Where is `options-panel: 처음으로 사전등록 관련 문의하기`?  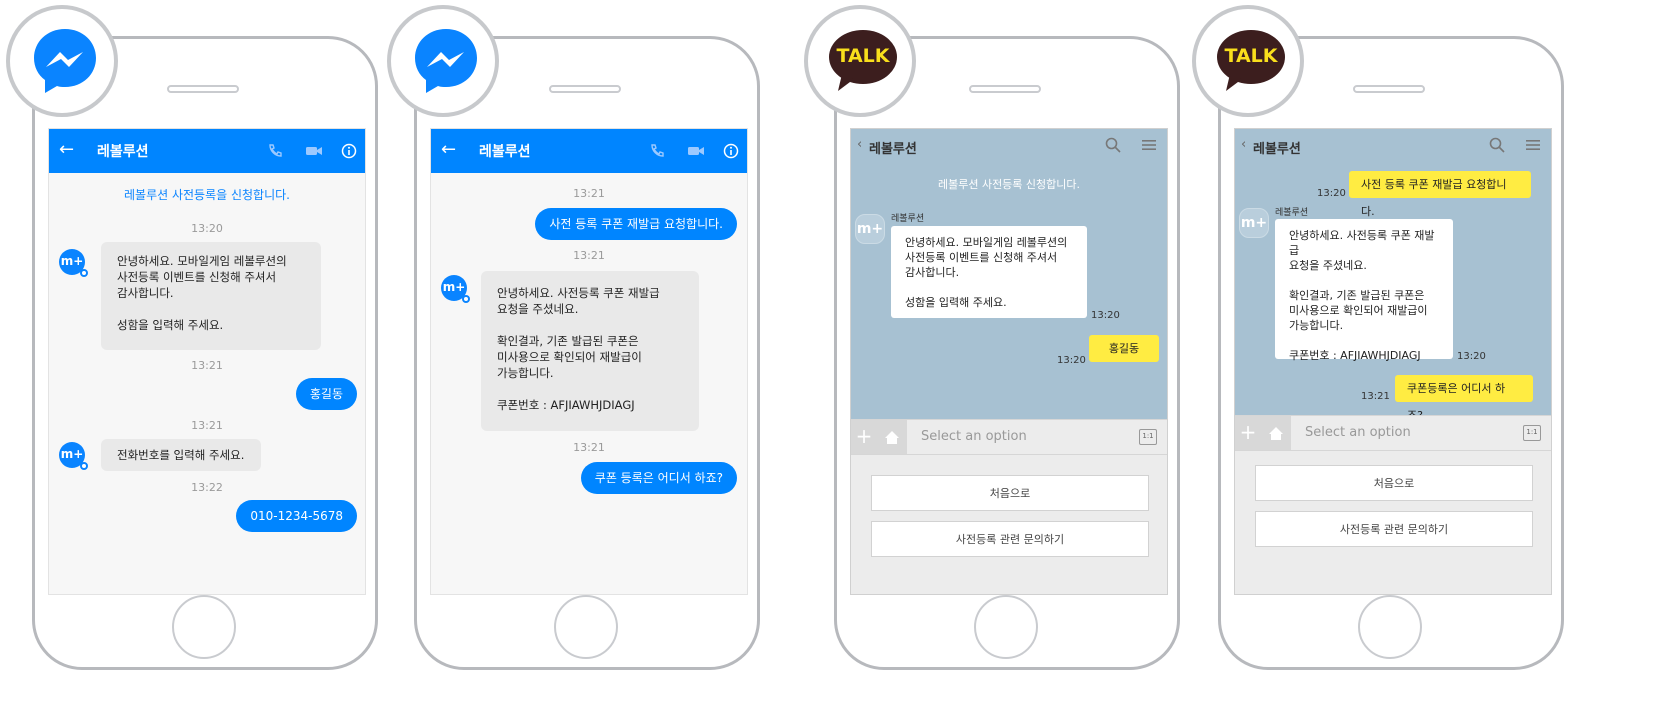
options-panel: 처음으로 사전등록 관련 문의하기 is located at coordinates (1009, 524).